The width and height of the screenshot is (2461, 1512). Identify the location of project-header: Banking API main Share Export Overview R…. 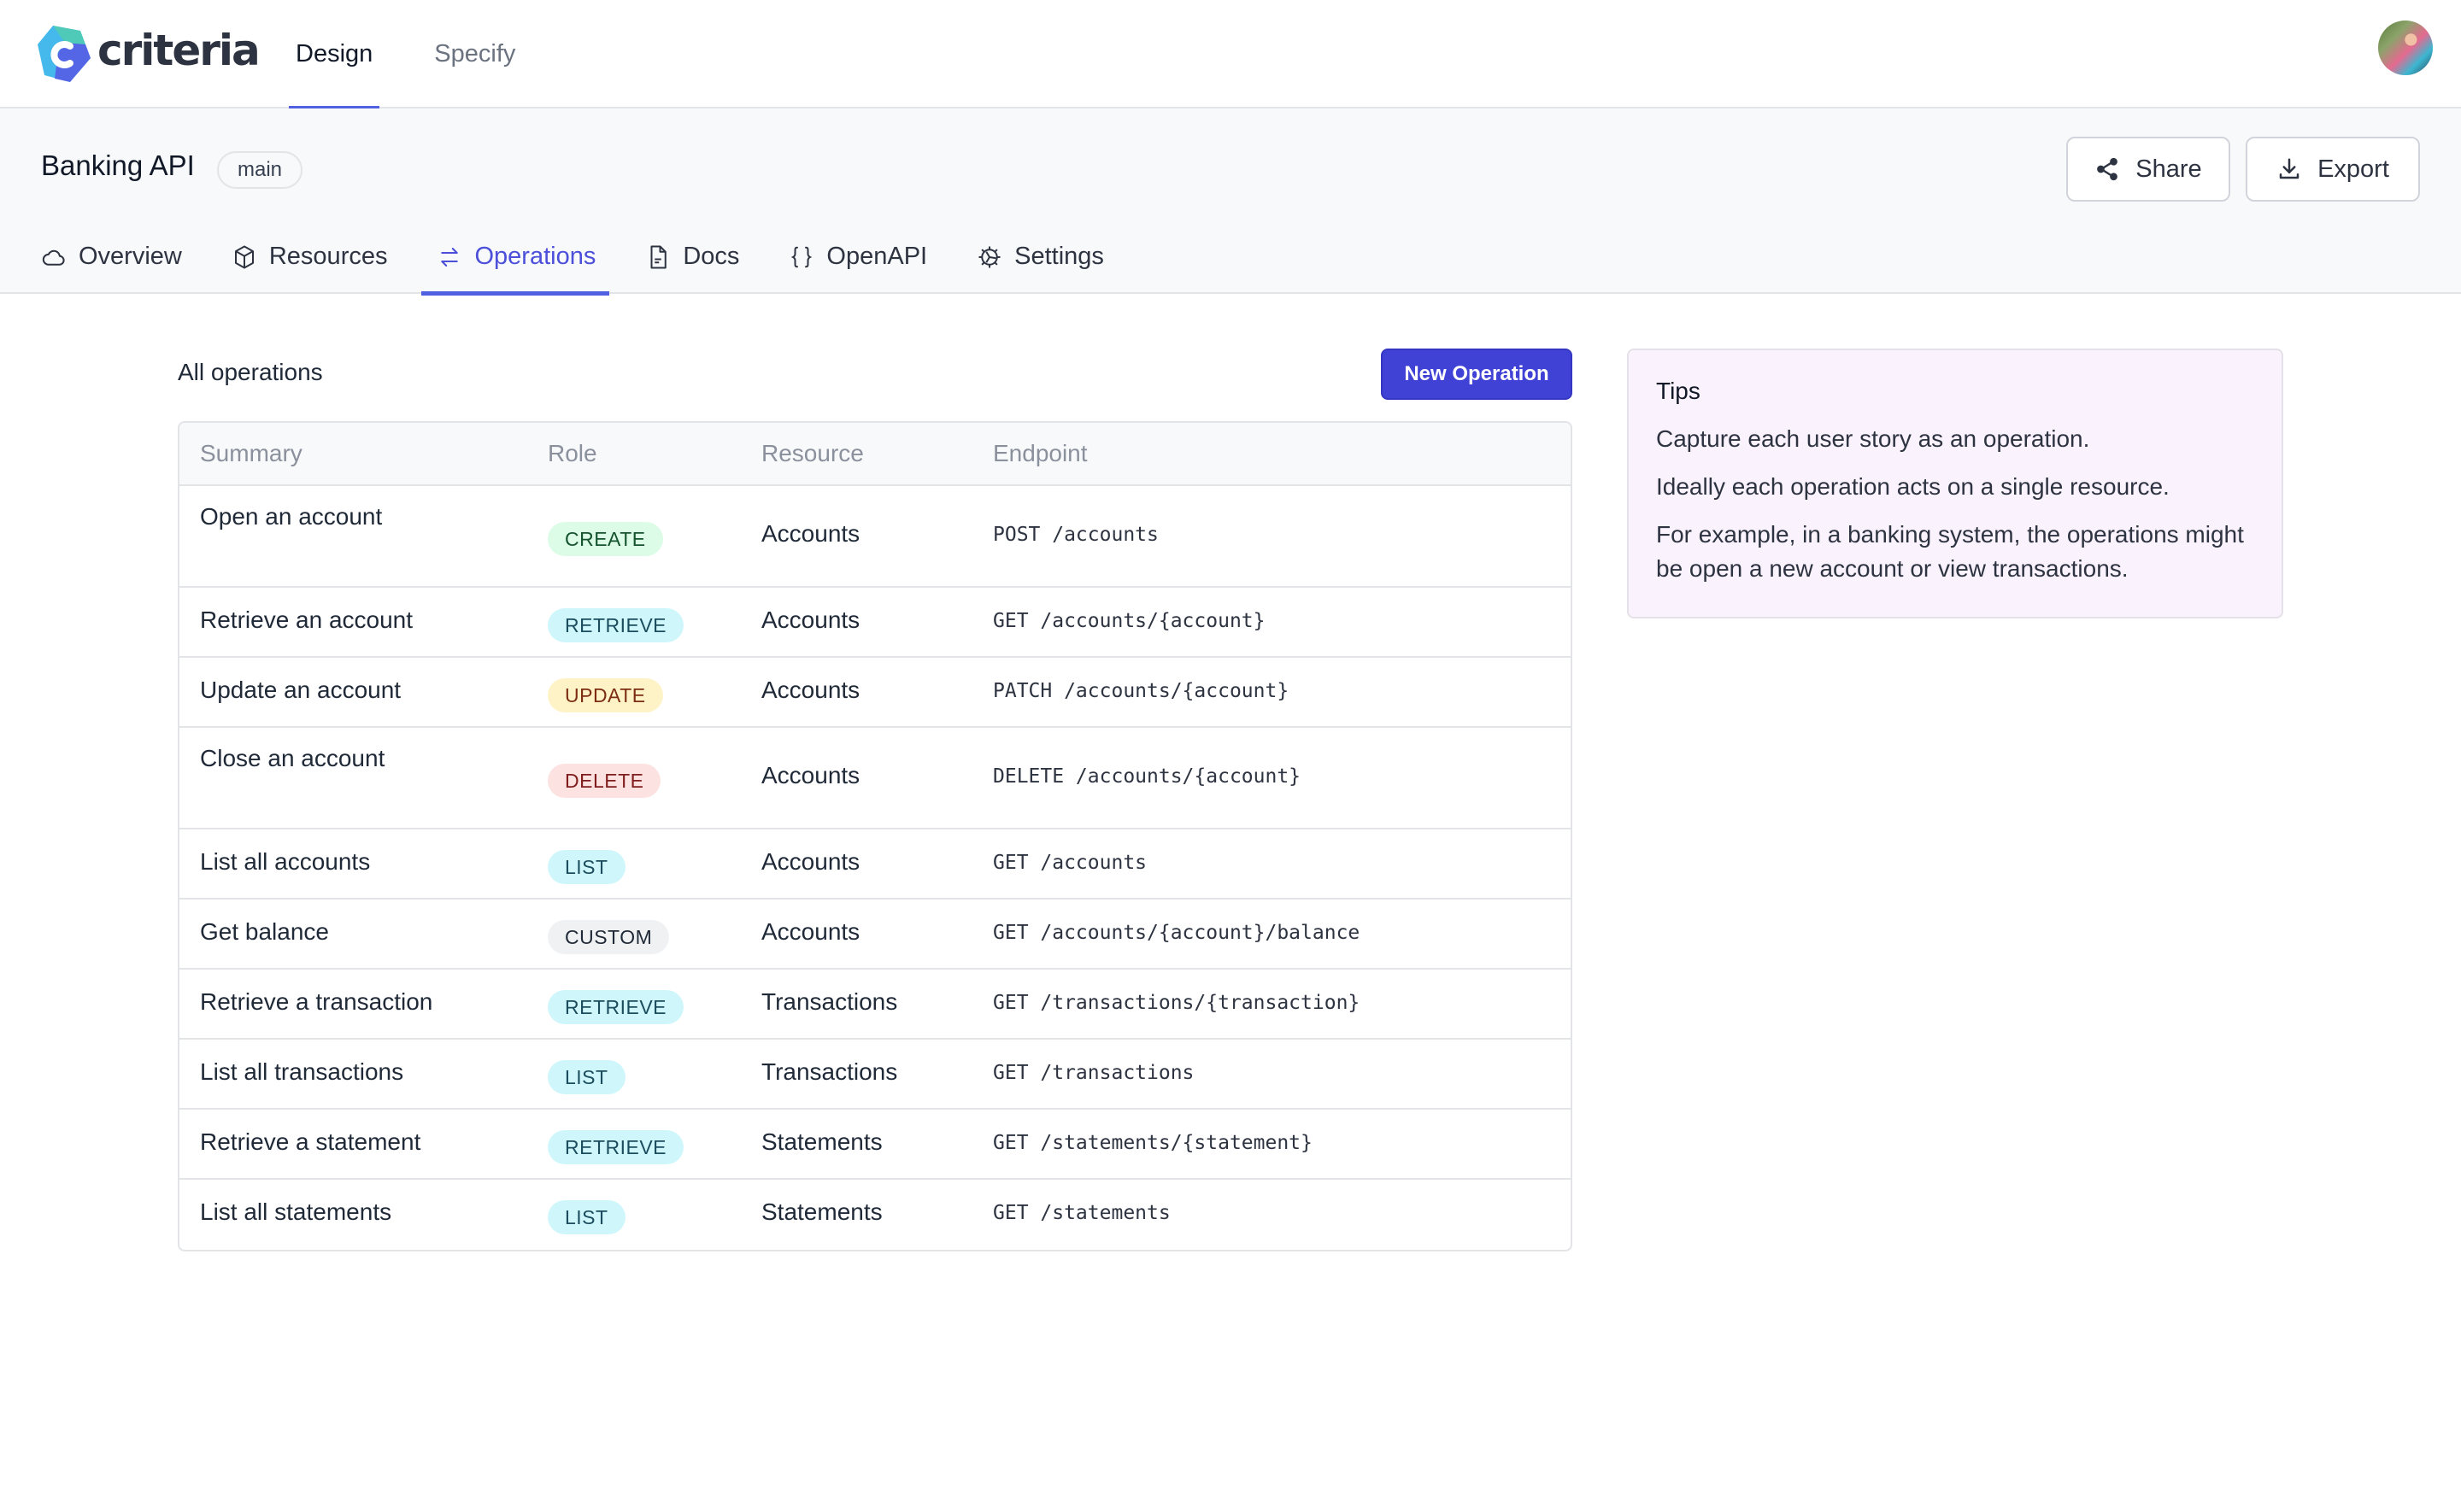
(1230, 202).